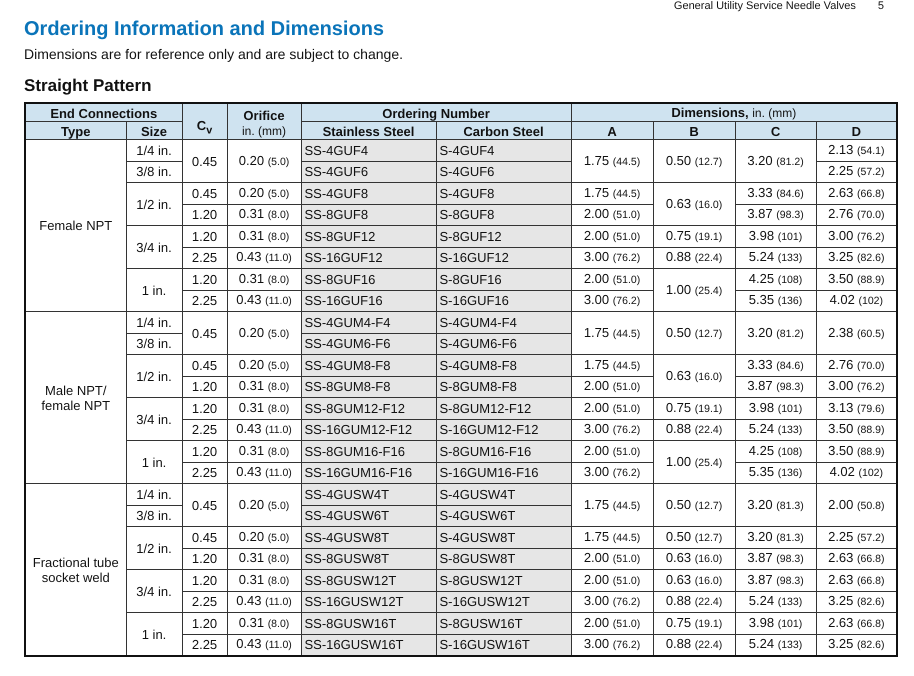 The width and height of the screenshot is (914, 676). I want to click on table-cell: S-8GUM8-F8, so click(504, 387).